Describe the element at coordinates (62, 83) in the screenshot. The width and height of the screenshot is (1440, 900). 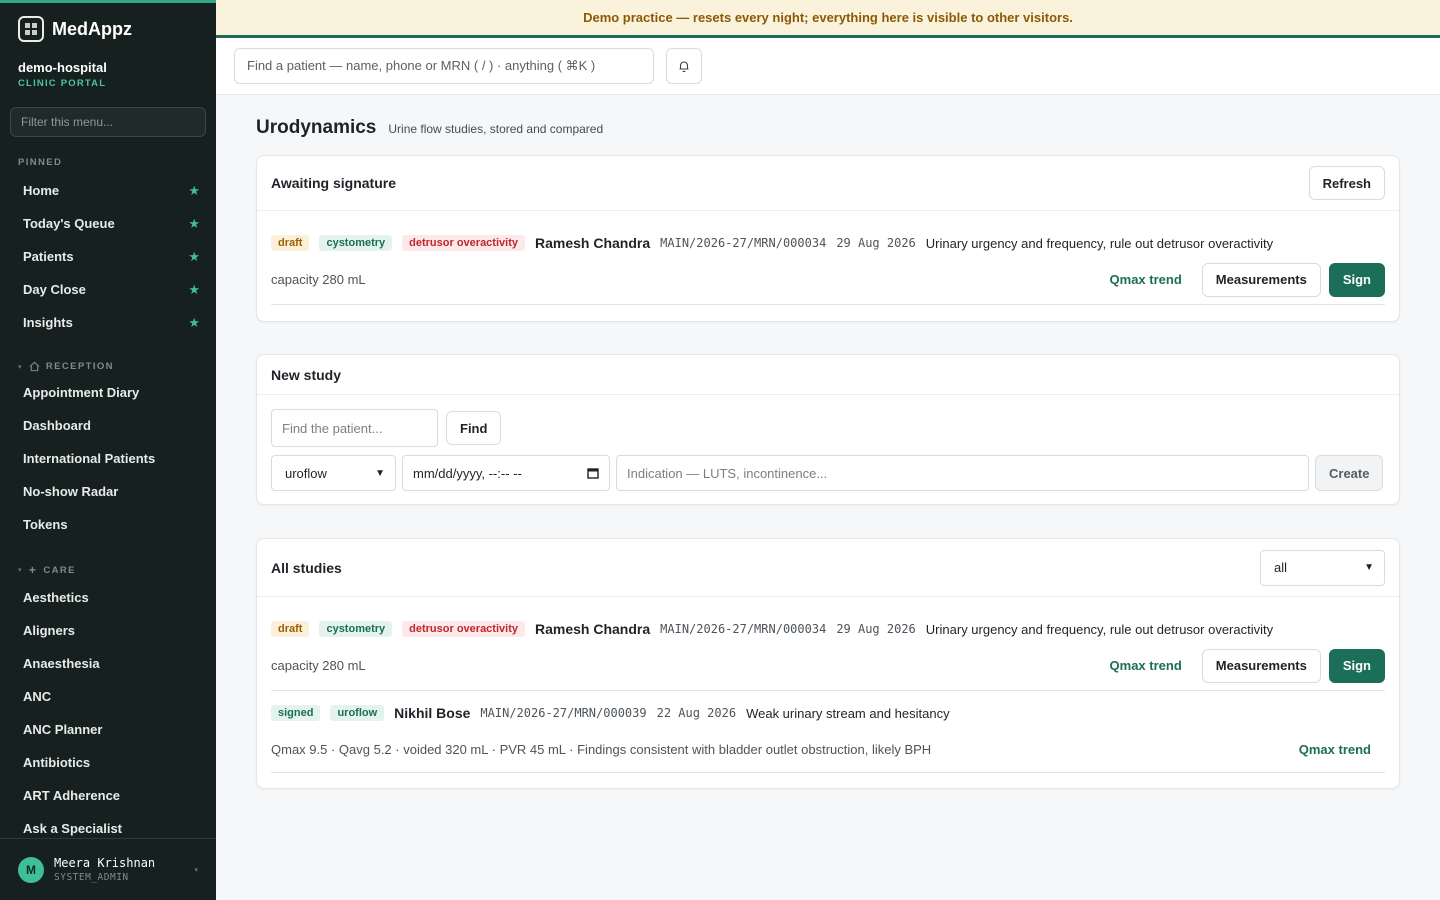
I see `org-subtitle: CLINIC PORTAL` at that location.